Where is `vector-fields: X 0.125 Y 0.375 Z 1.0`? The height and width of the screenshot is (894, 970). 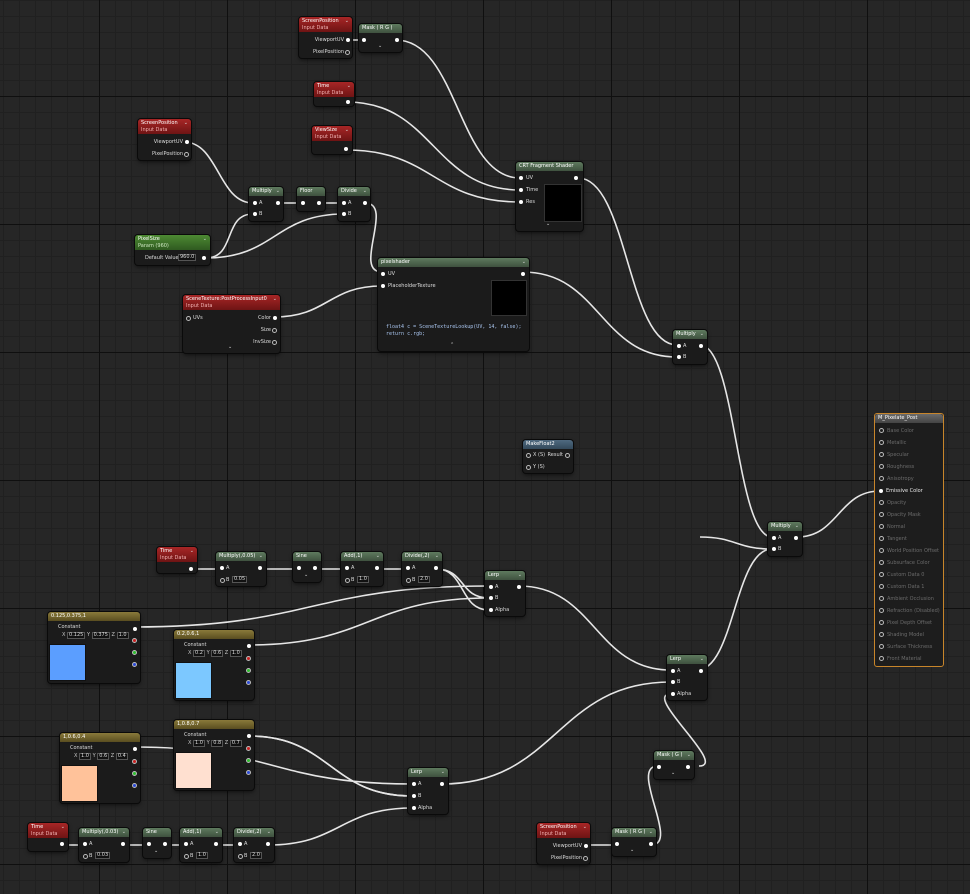 vector-fields: X 0.125 Y 0.375 Z 1.0 is located at coordinates (95, 635).